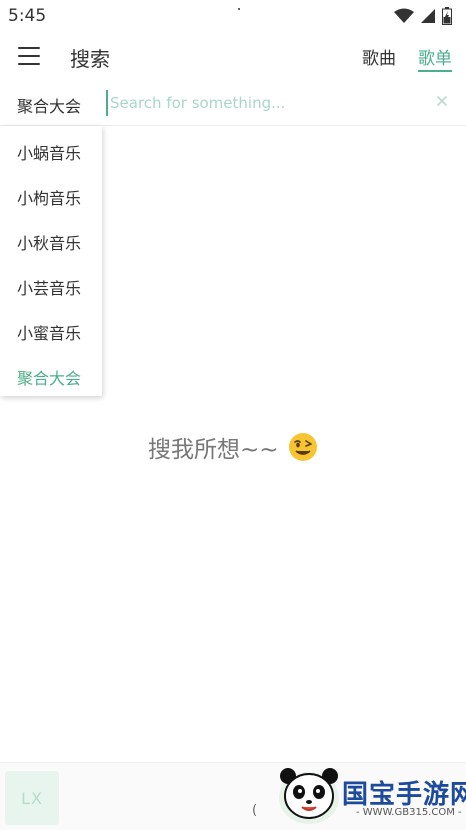 The width and height of the screenshot is (466, 830). What do you see at coordinates (233, 56) in the screenshot?
I see `app-header: 搜索 歌曲 歌单` at bounding box center [233, 56].